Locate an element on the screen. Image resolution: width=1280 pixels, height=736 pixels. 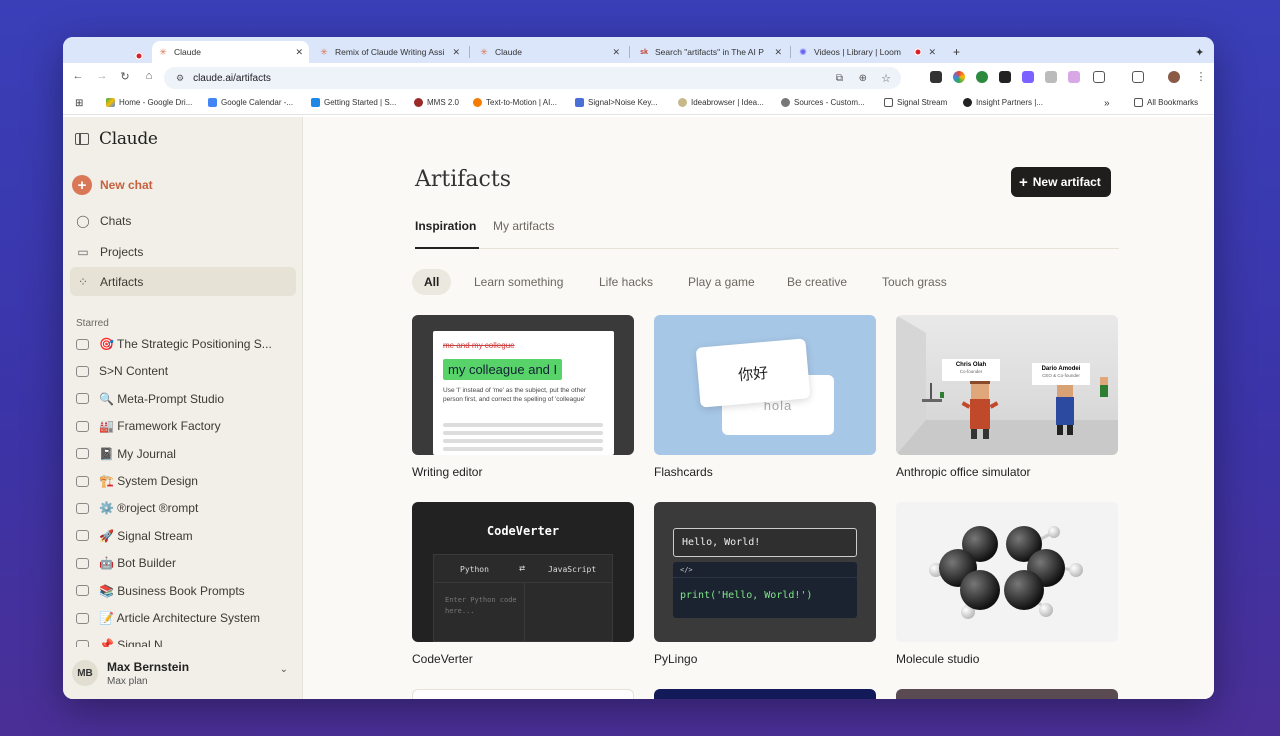
starred-item: 🏗️ System Design is located at coordinates (137, 481).